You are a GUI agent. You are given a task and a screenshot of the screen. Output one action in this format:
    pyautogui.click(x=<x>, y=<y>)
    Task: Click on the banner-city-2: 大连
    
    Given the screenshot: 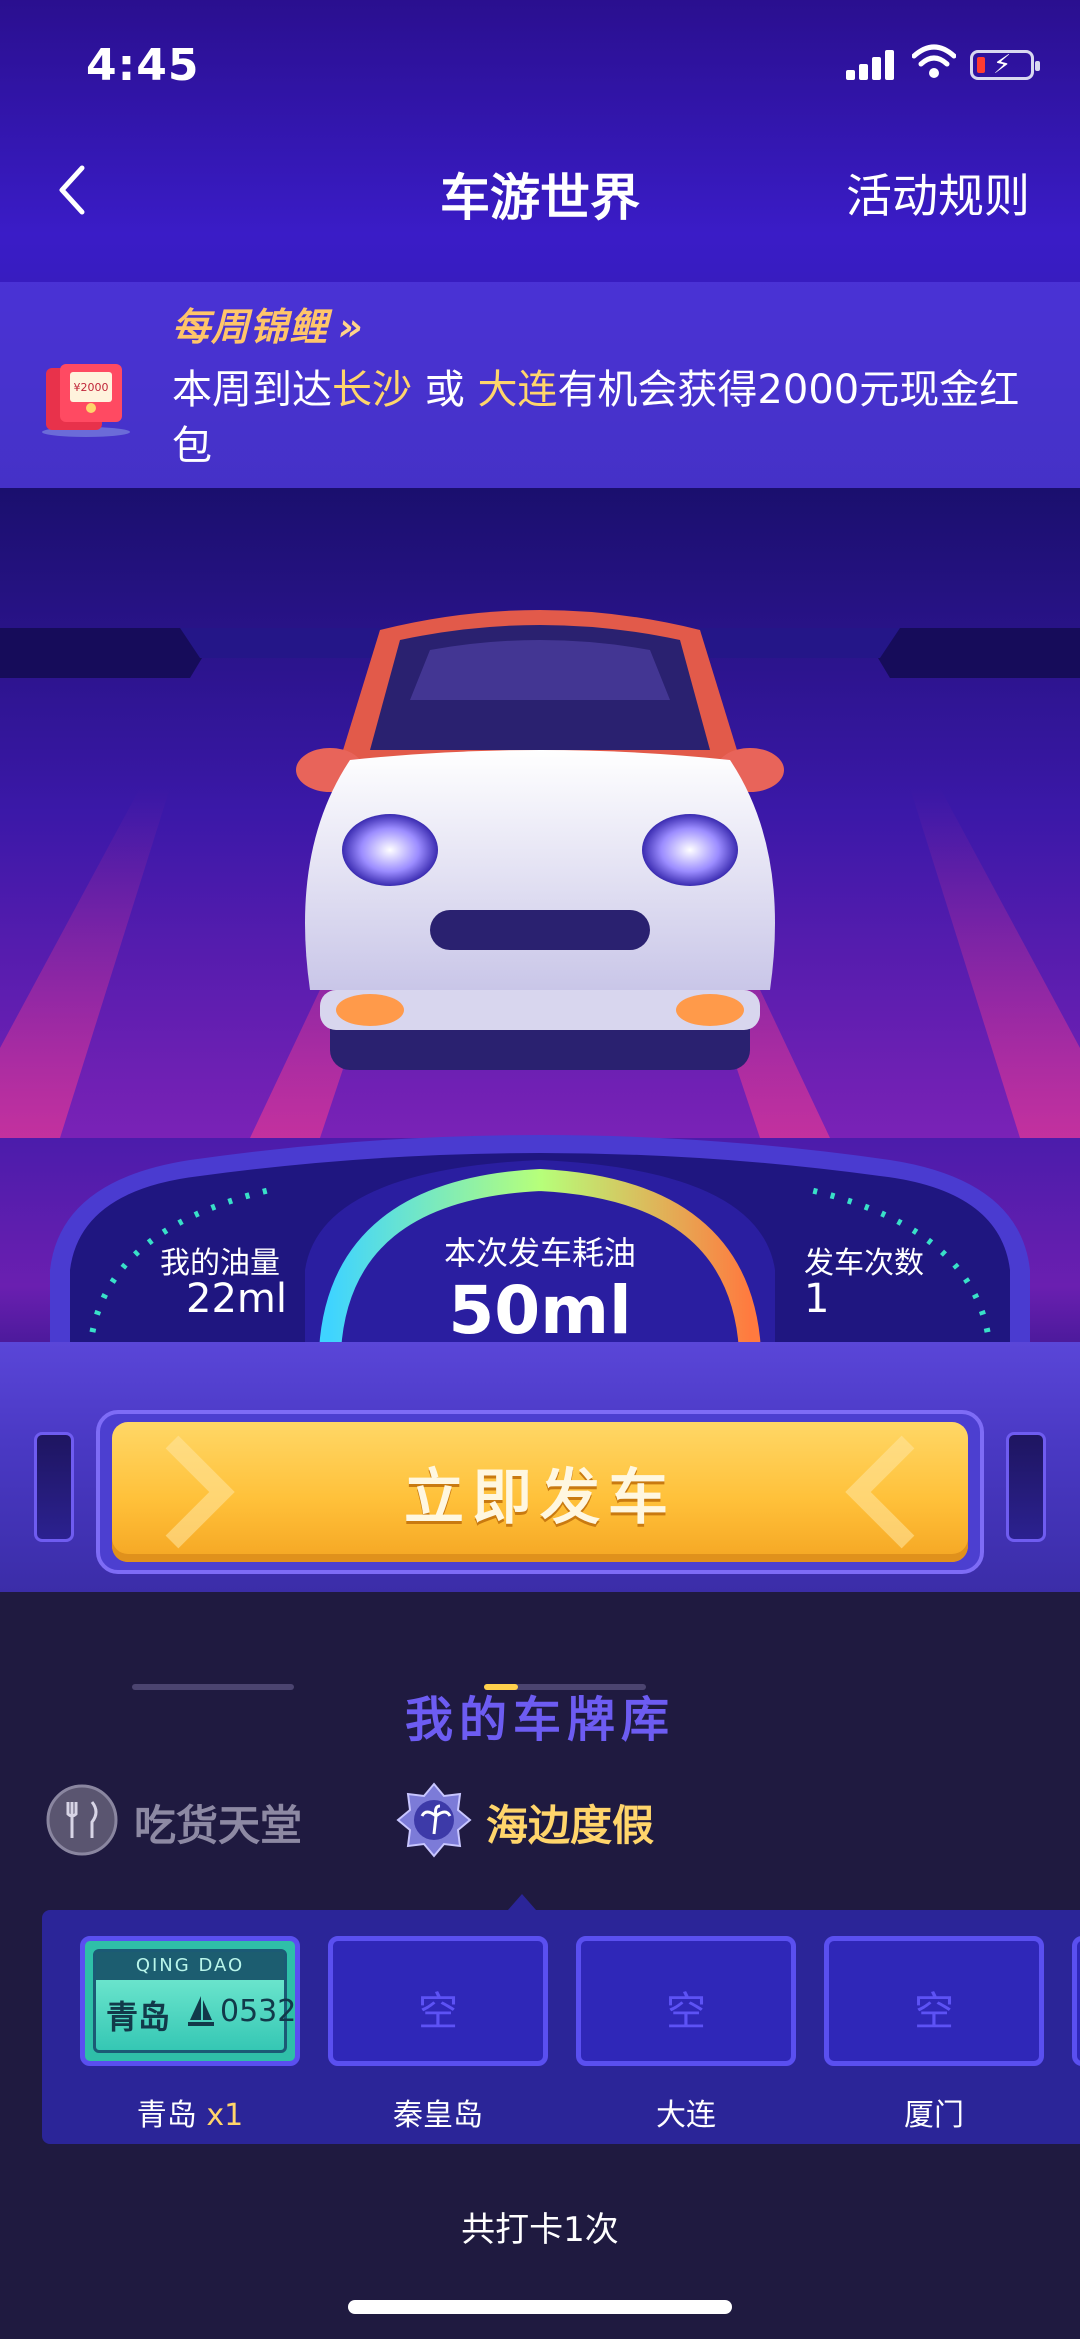 What is the action you would take?
    pyautogui.click(x=517, y=390)
    